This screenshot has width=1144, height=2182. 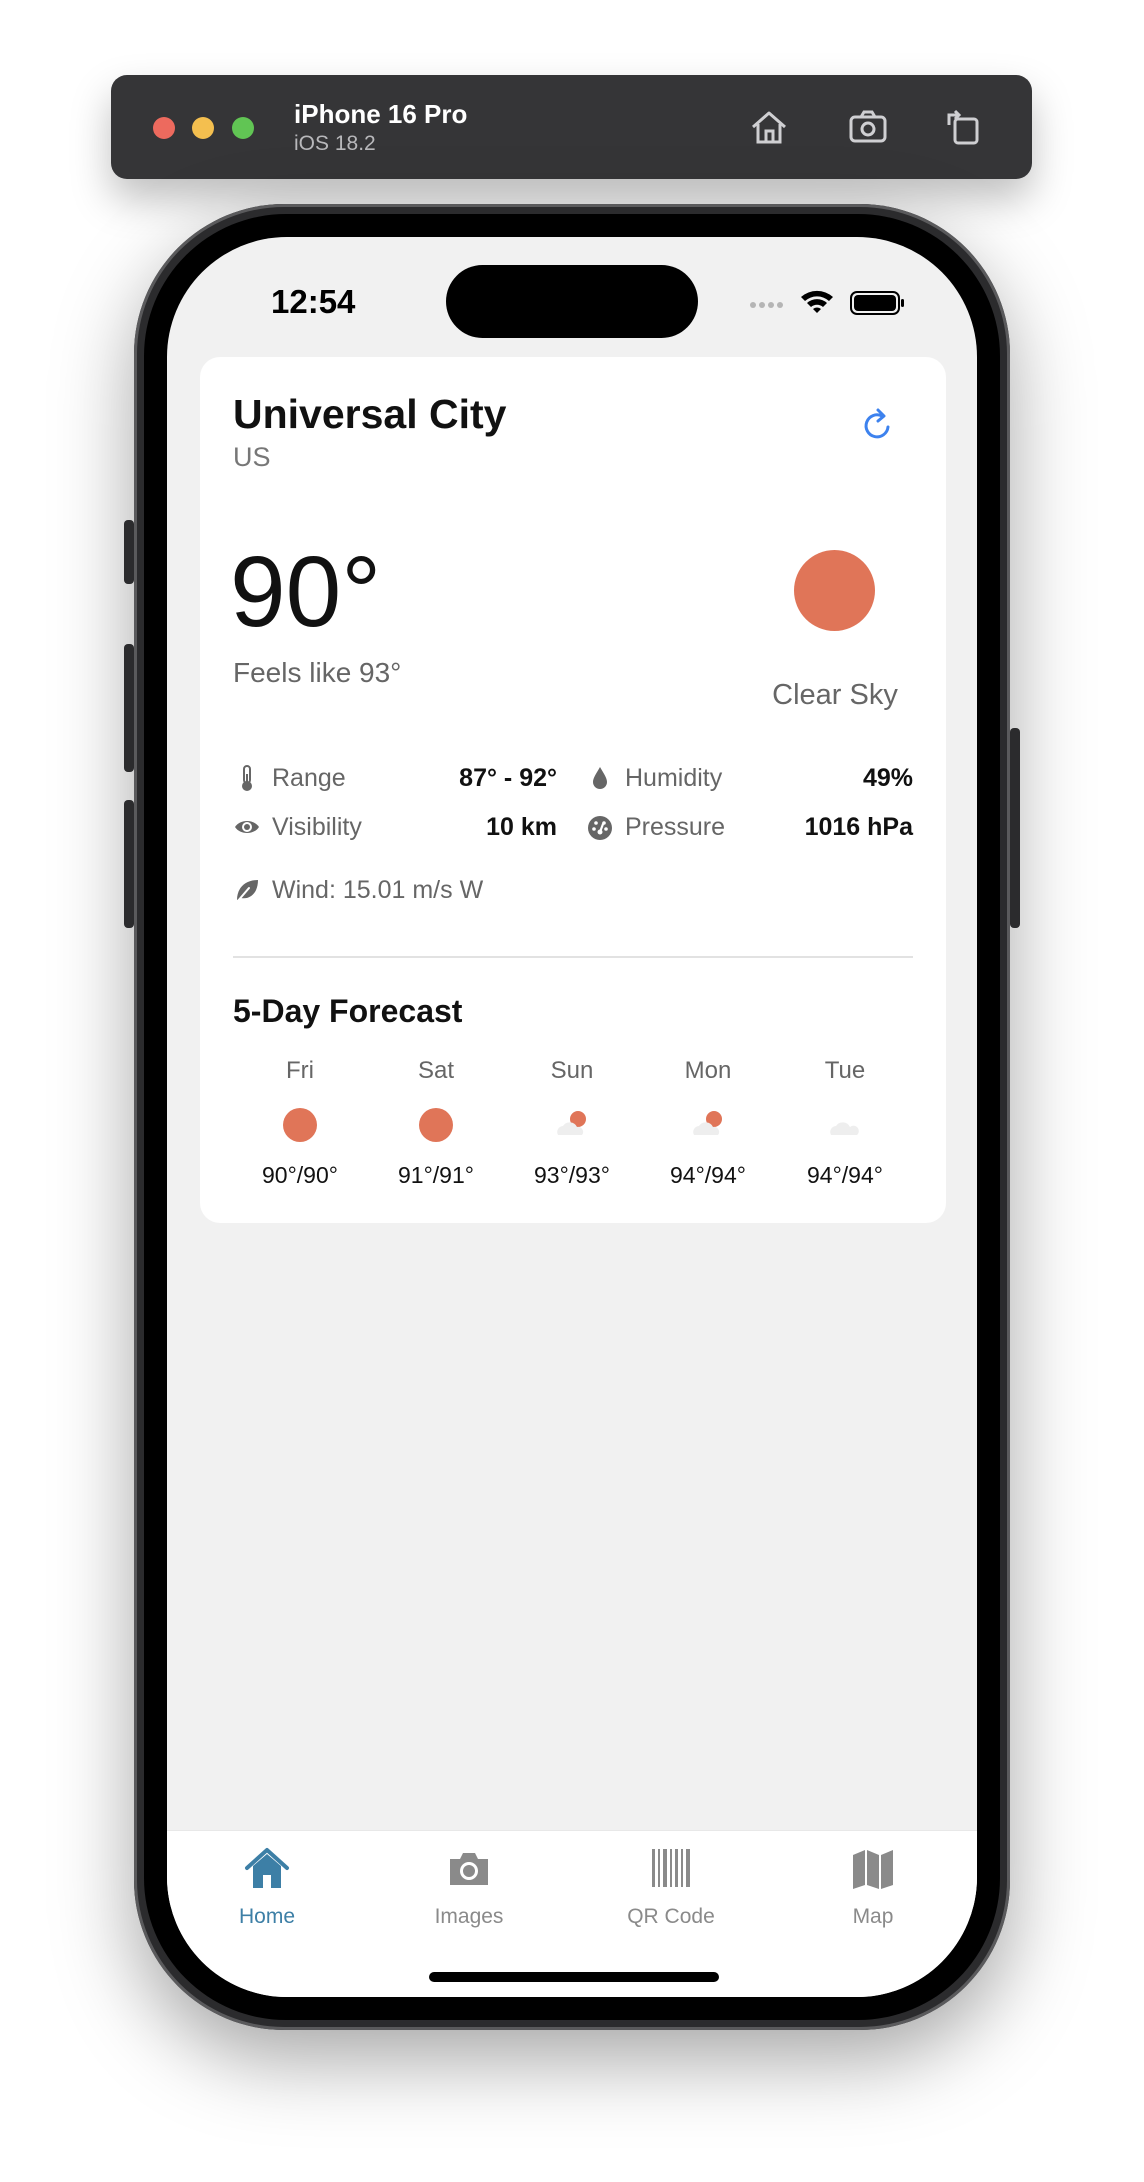 What do you see at coordinates (370, 414) in the screenshot?
I see `city-name: Universal City` at bounding box center [370, 414].